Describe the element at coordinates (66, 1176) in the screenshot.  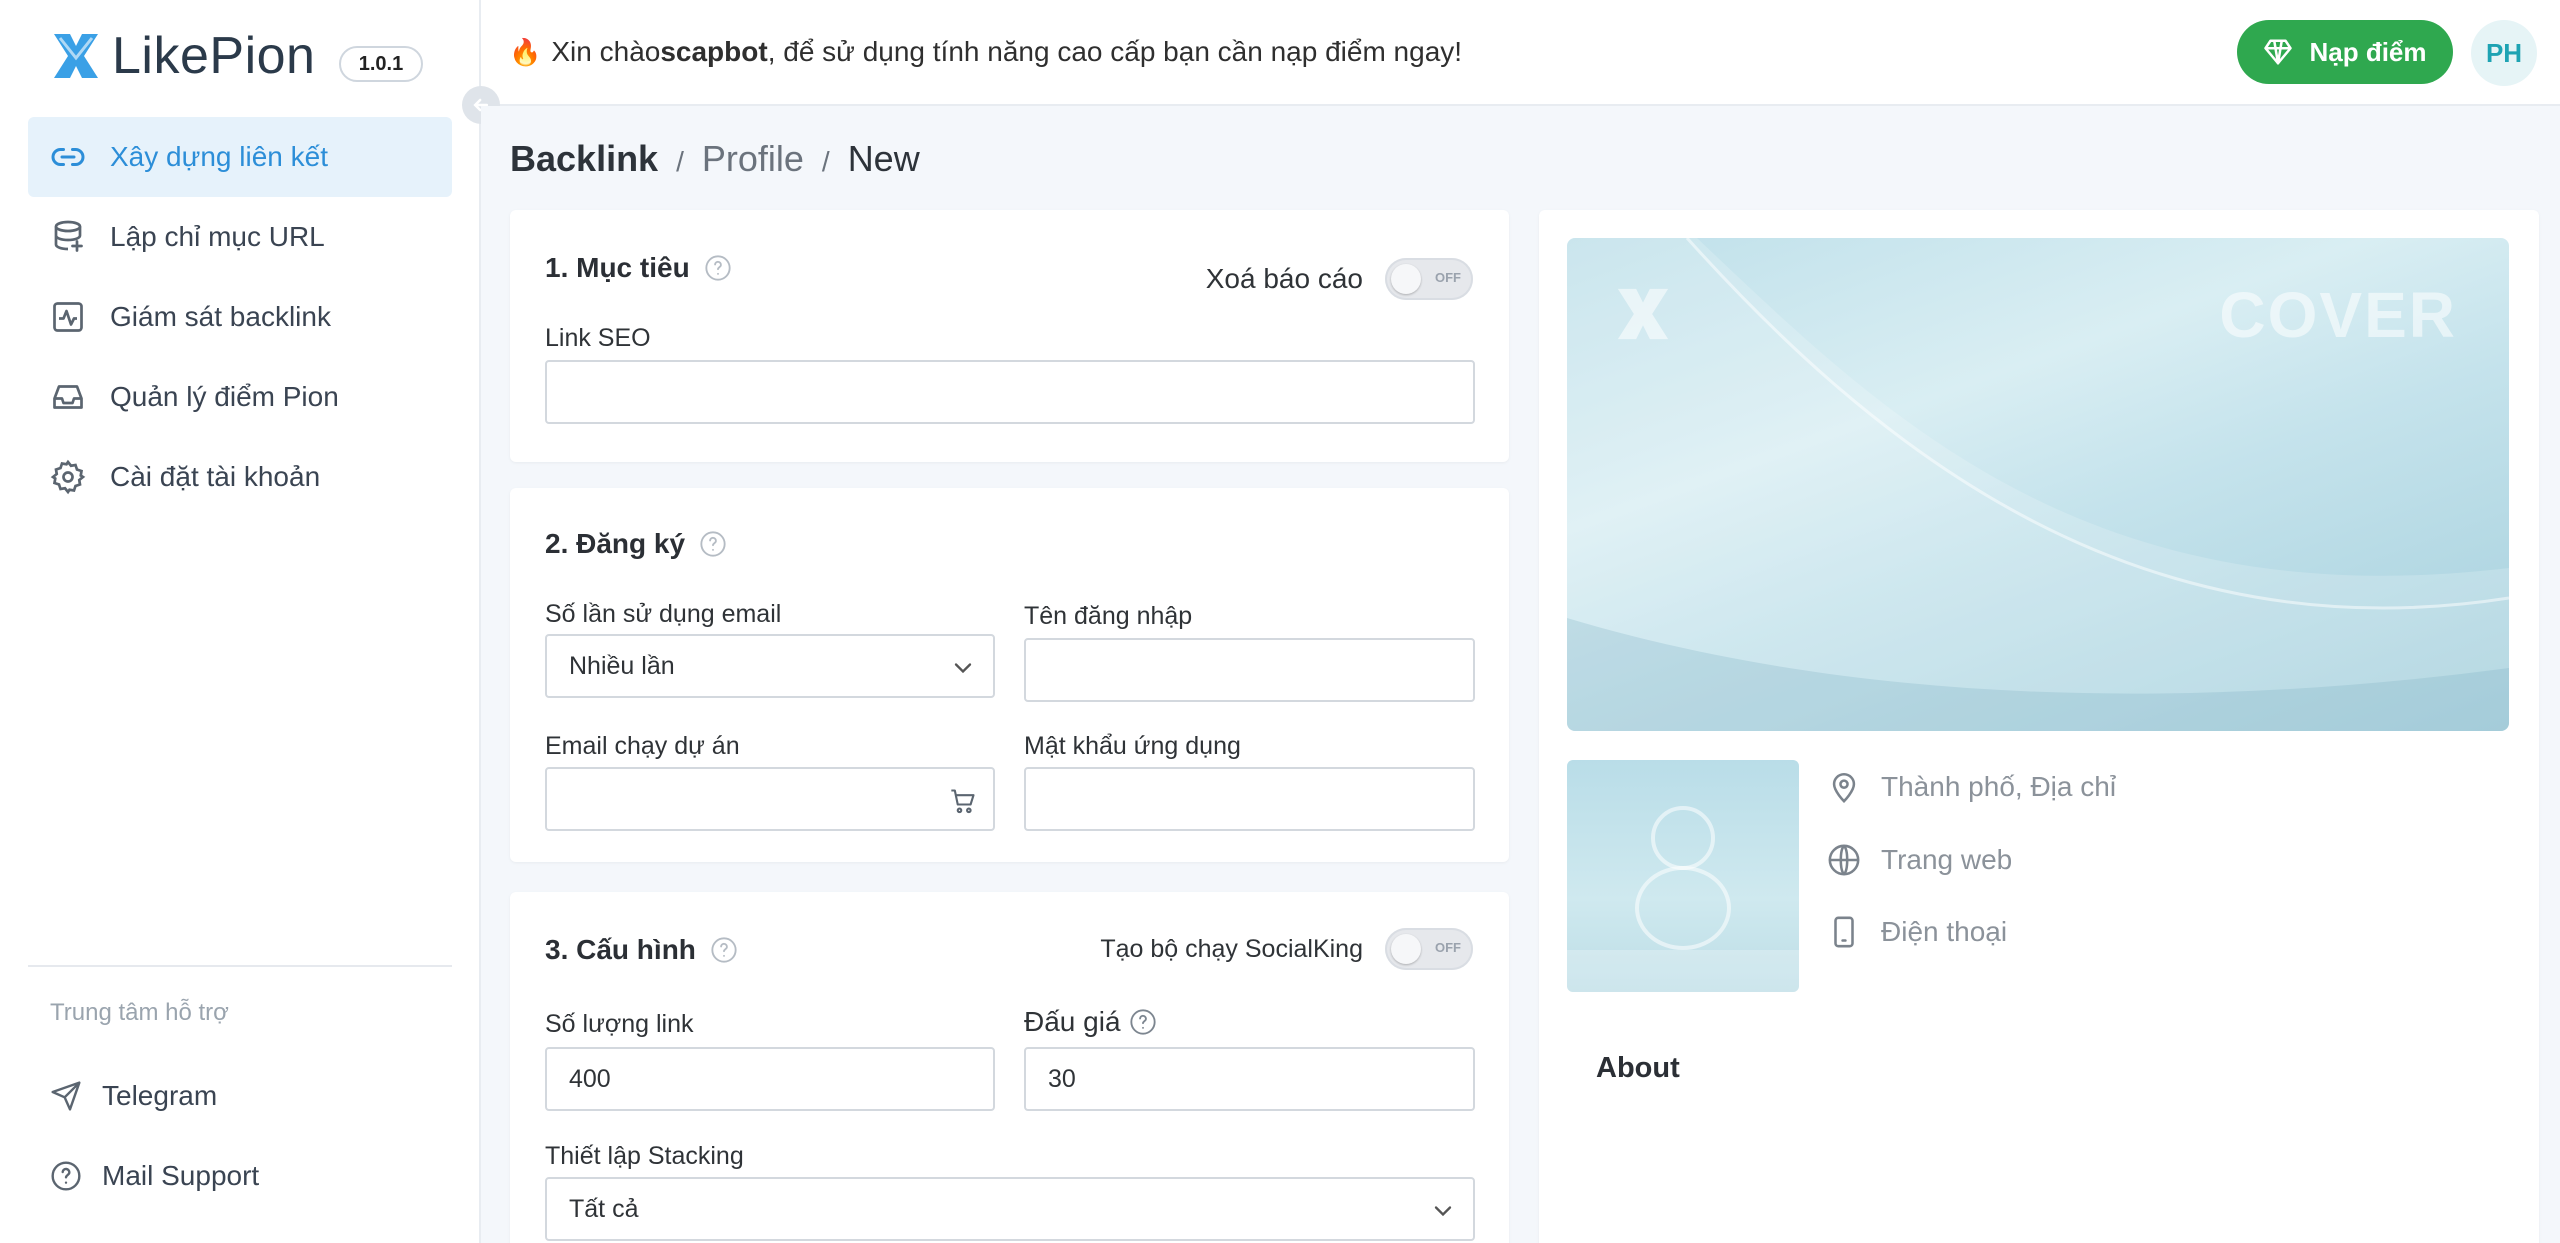
I see `question-circle-icon` at that location.